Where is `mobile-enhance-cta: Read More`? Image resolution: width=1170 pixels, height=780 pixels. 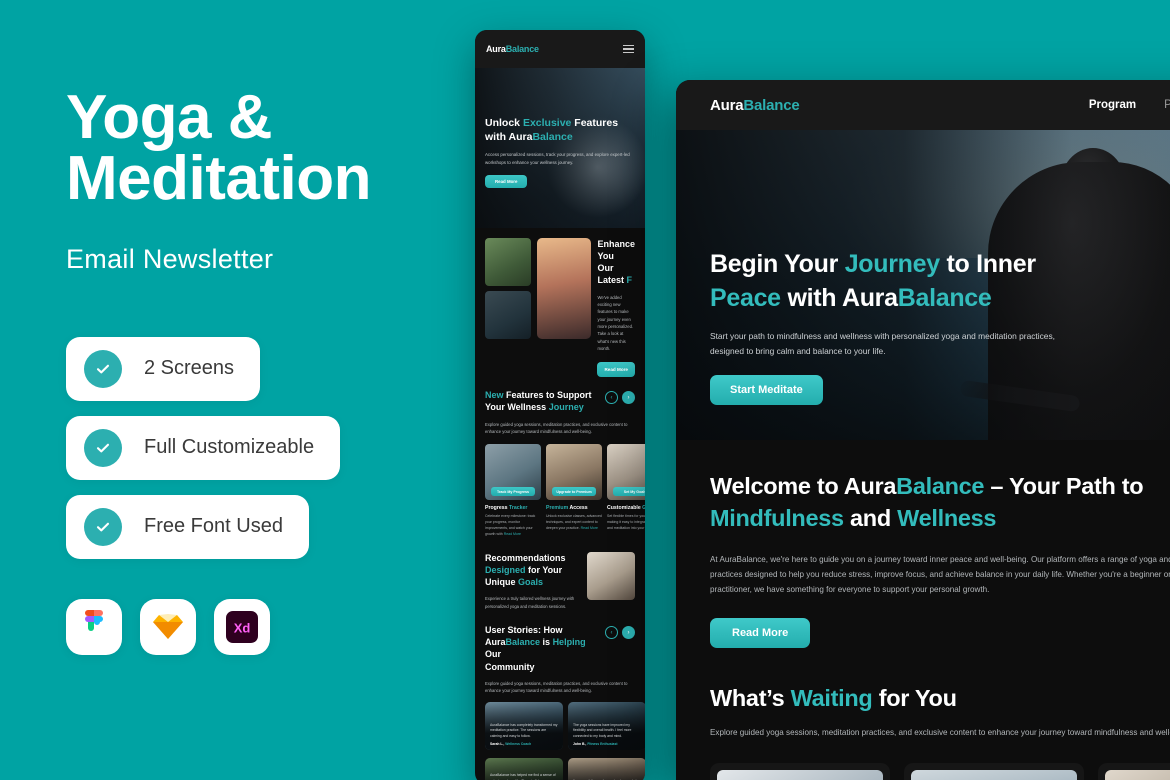 mobile-enhance-cta: Read More is located at coordinates (616, 370).